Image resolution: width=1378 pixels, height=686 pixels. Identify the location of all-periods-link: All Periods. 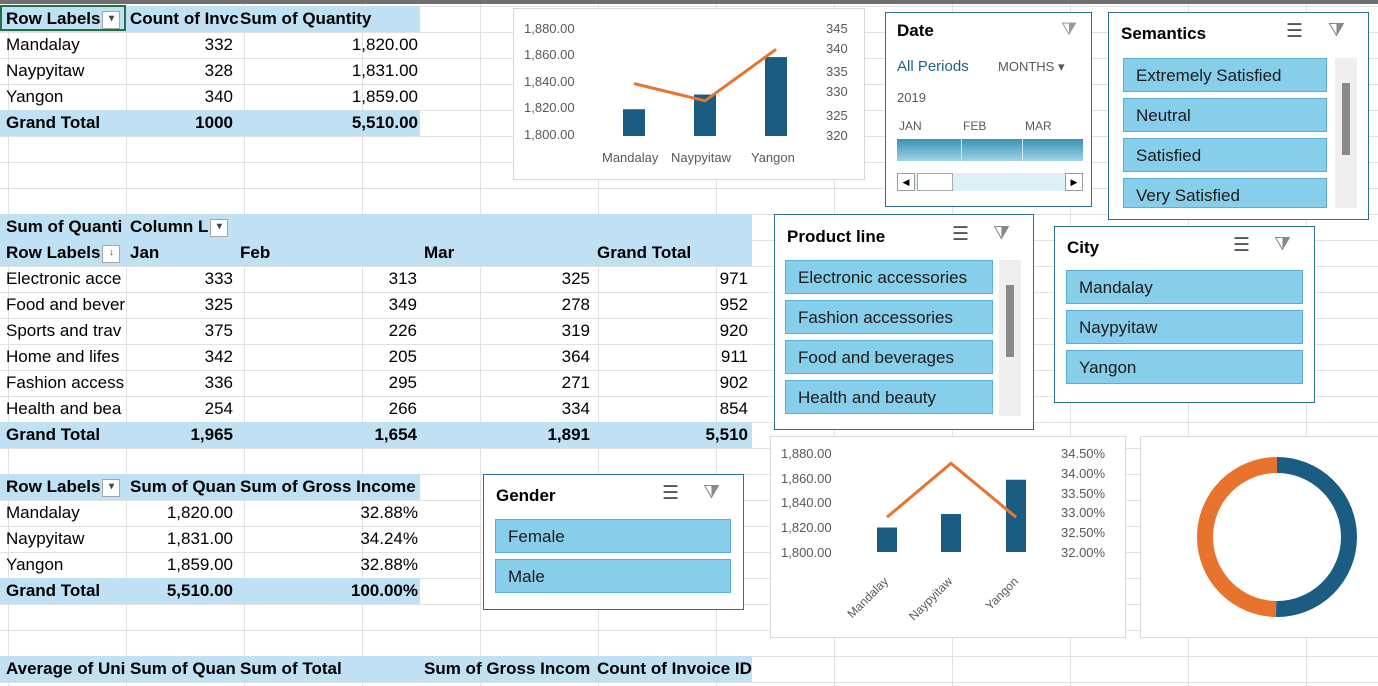
(933, 66).